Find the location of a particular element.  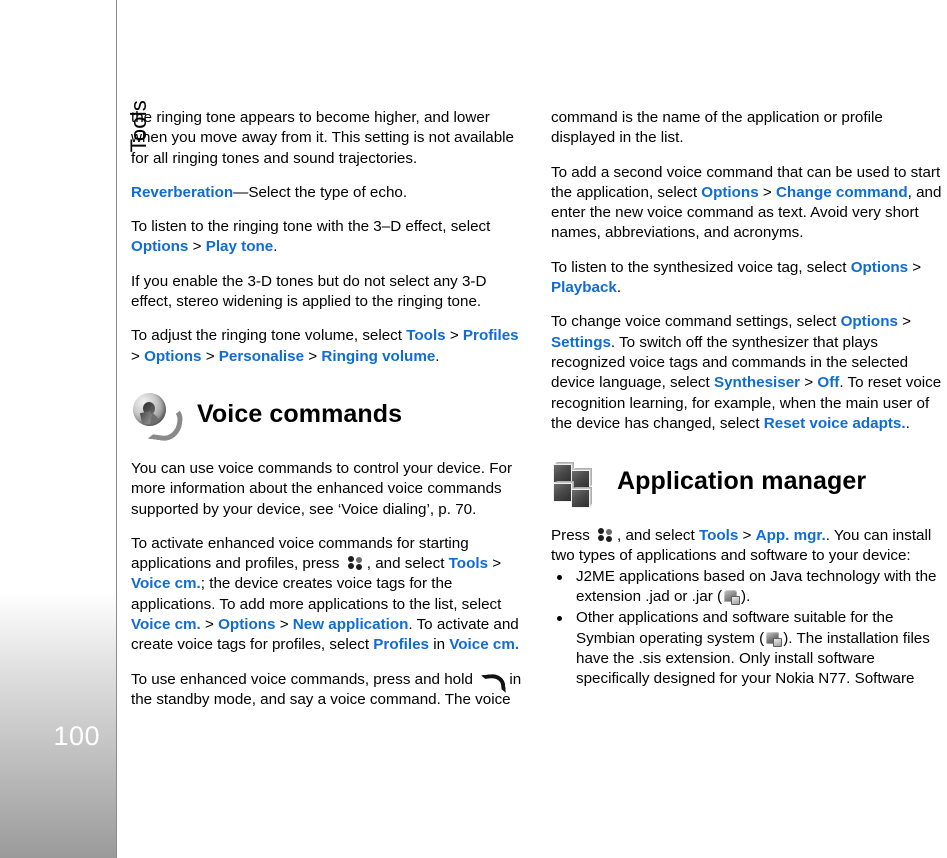

application-manager-title: Application manager is located at coordinates (742, 481).